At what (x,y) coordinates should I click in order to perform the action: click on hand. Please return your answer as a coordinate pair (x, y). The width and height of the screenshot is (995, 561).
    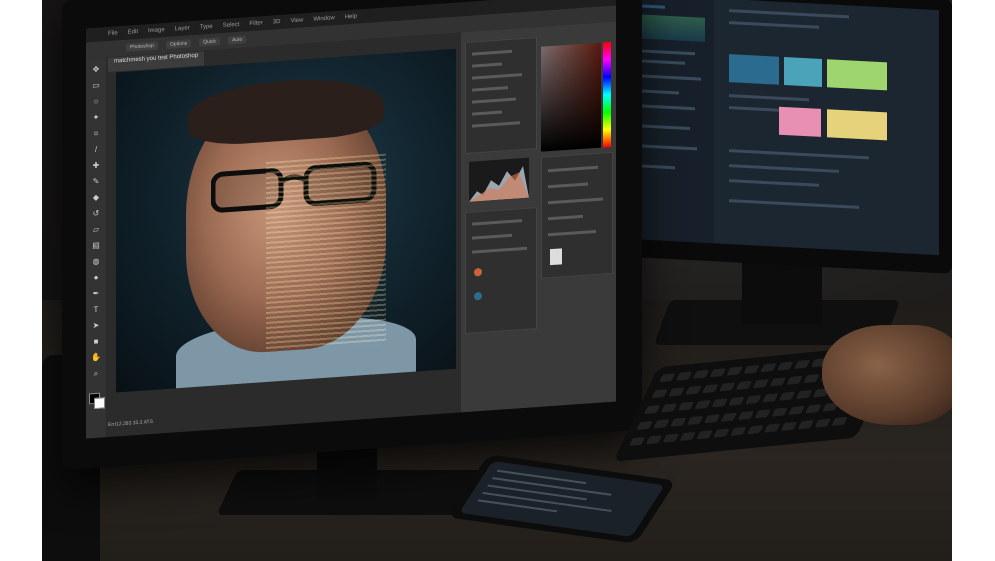
    Looking at the image, I should click on (887, 375).